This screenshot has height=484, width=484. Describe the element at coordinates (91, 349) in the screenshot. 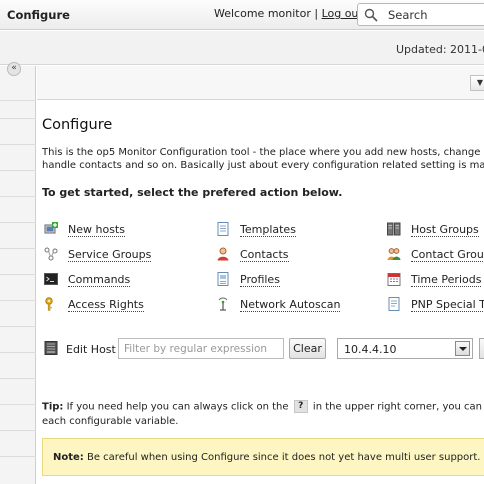

I see `edit-host-label: Edit Host` at that location.